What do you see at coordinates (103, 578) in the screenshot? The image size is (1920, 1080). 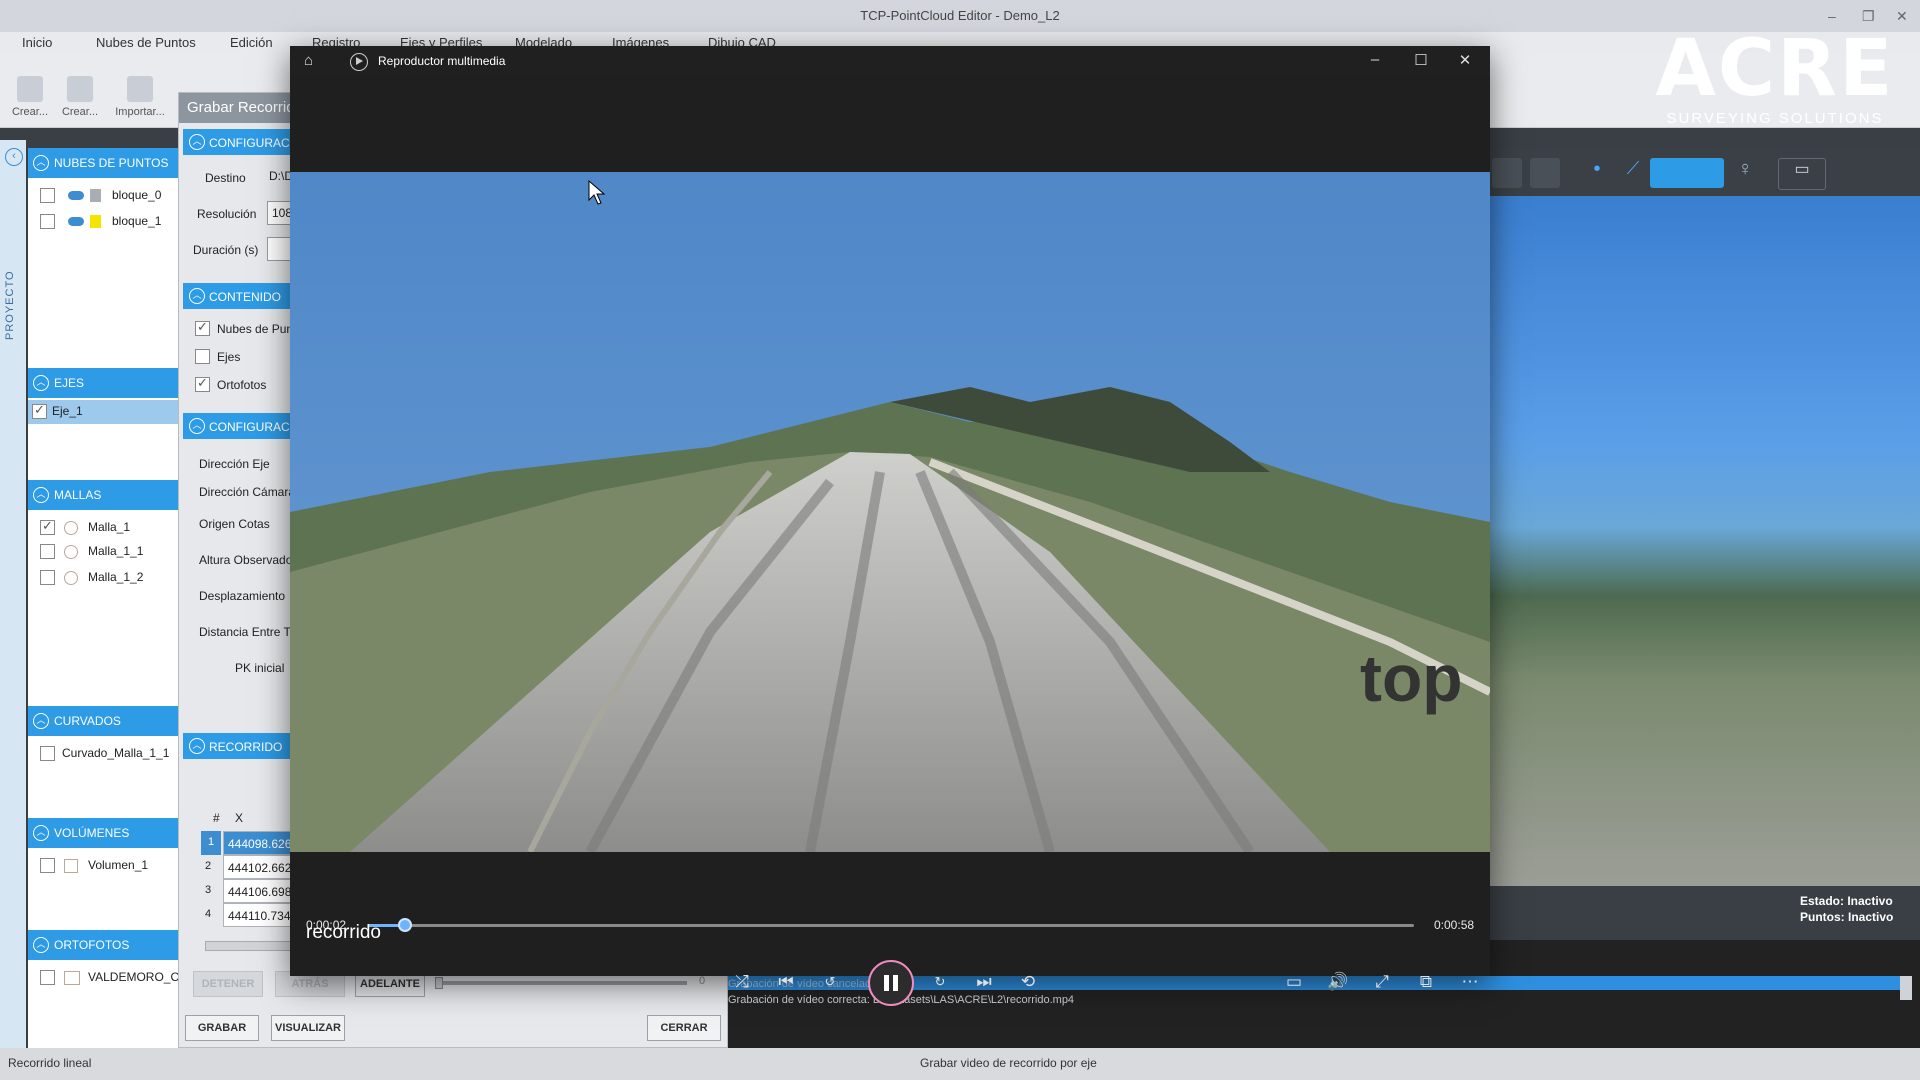 I see `tree-item-malla-1-2: Malla_1_2` at bounding box center [103, 578].